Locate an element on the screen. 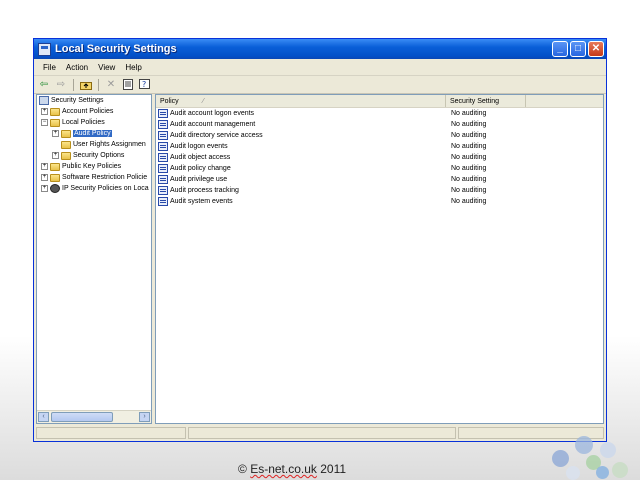 This screenshot has width=640, height=480. tree-item-security-options: + Security Options is located at coordinates (94, 155).